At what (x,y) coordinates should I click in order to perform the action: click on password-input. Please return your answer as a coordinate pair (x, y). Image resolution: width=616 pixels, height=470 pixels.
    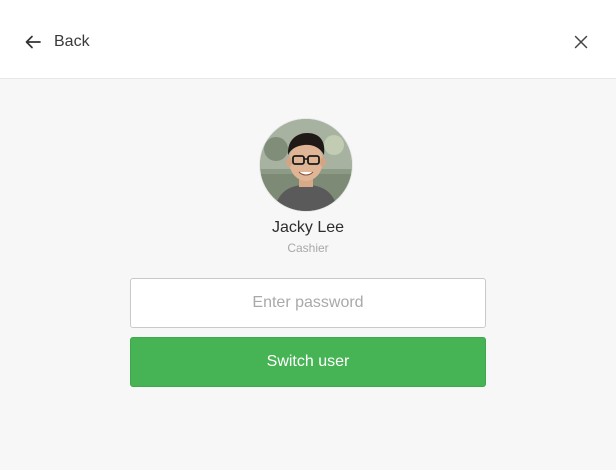
    Looking at the image, I should click on (308, 303).